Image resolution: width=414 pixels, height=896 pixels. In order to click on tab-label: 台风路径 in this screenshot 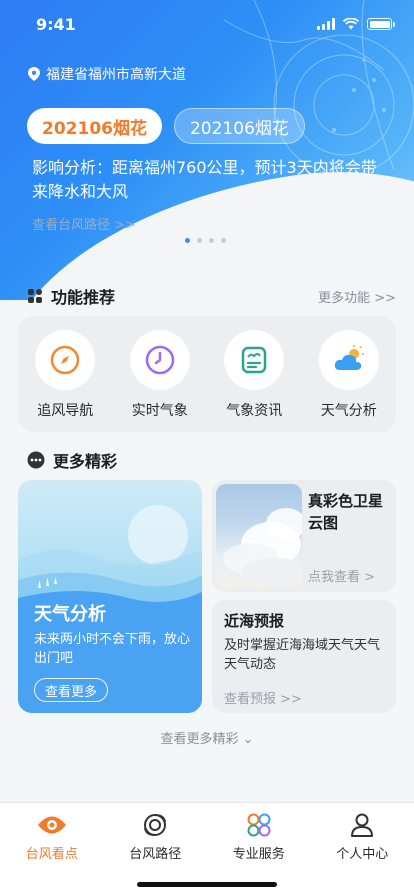, I will do `click(155, 854)`.